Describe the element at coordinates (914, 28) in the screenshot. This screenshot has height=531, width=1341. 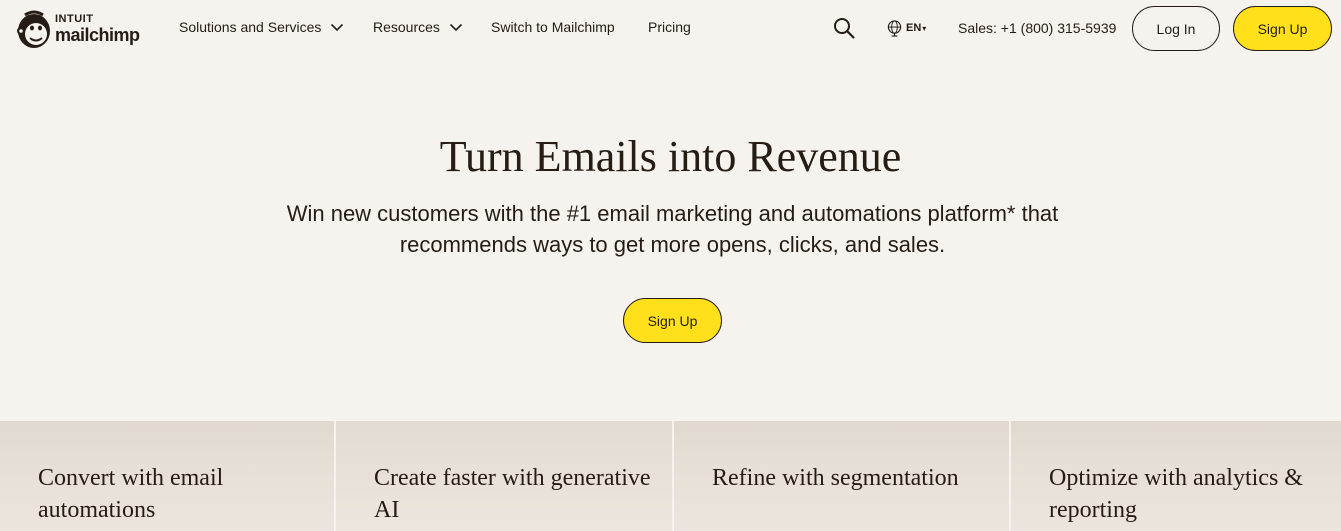
I see `language-label: EN` at that location.